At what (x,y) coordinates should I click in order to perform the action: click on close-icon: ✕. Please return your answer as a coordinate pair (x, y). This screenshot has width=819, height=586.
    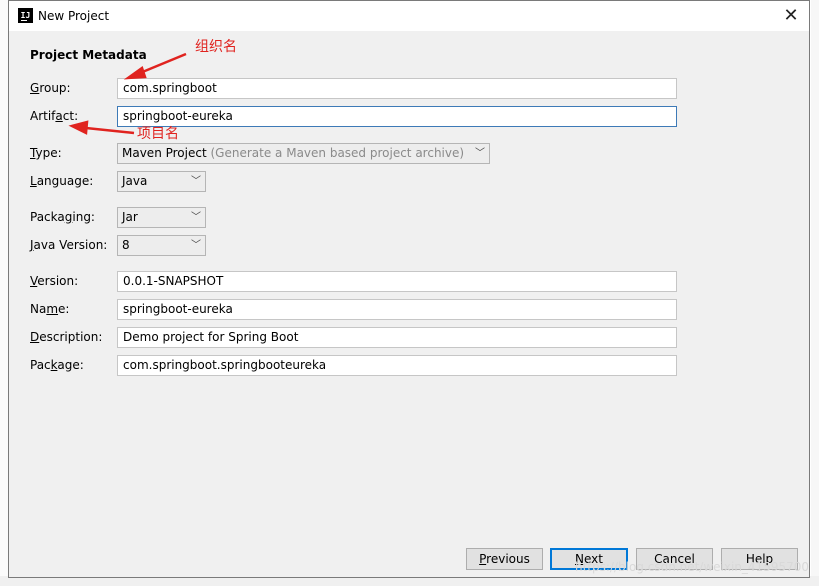
    Looking at the image, I should click on (791, 16).